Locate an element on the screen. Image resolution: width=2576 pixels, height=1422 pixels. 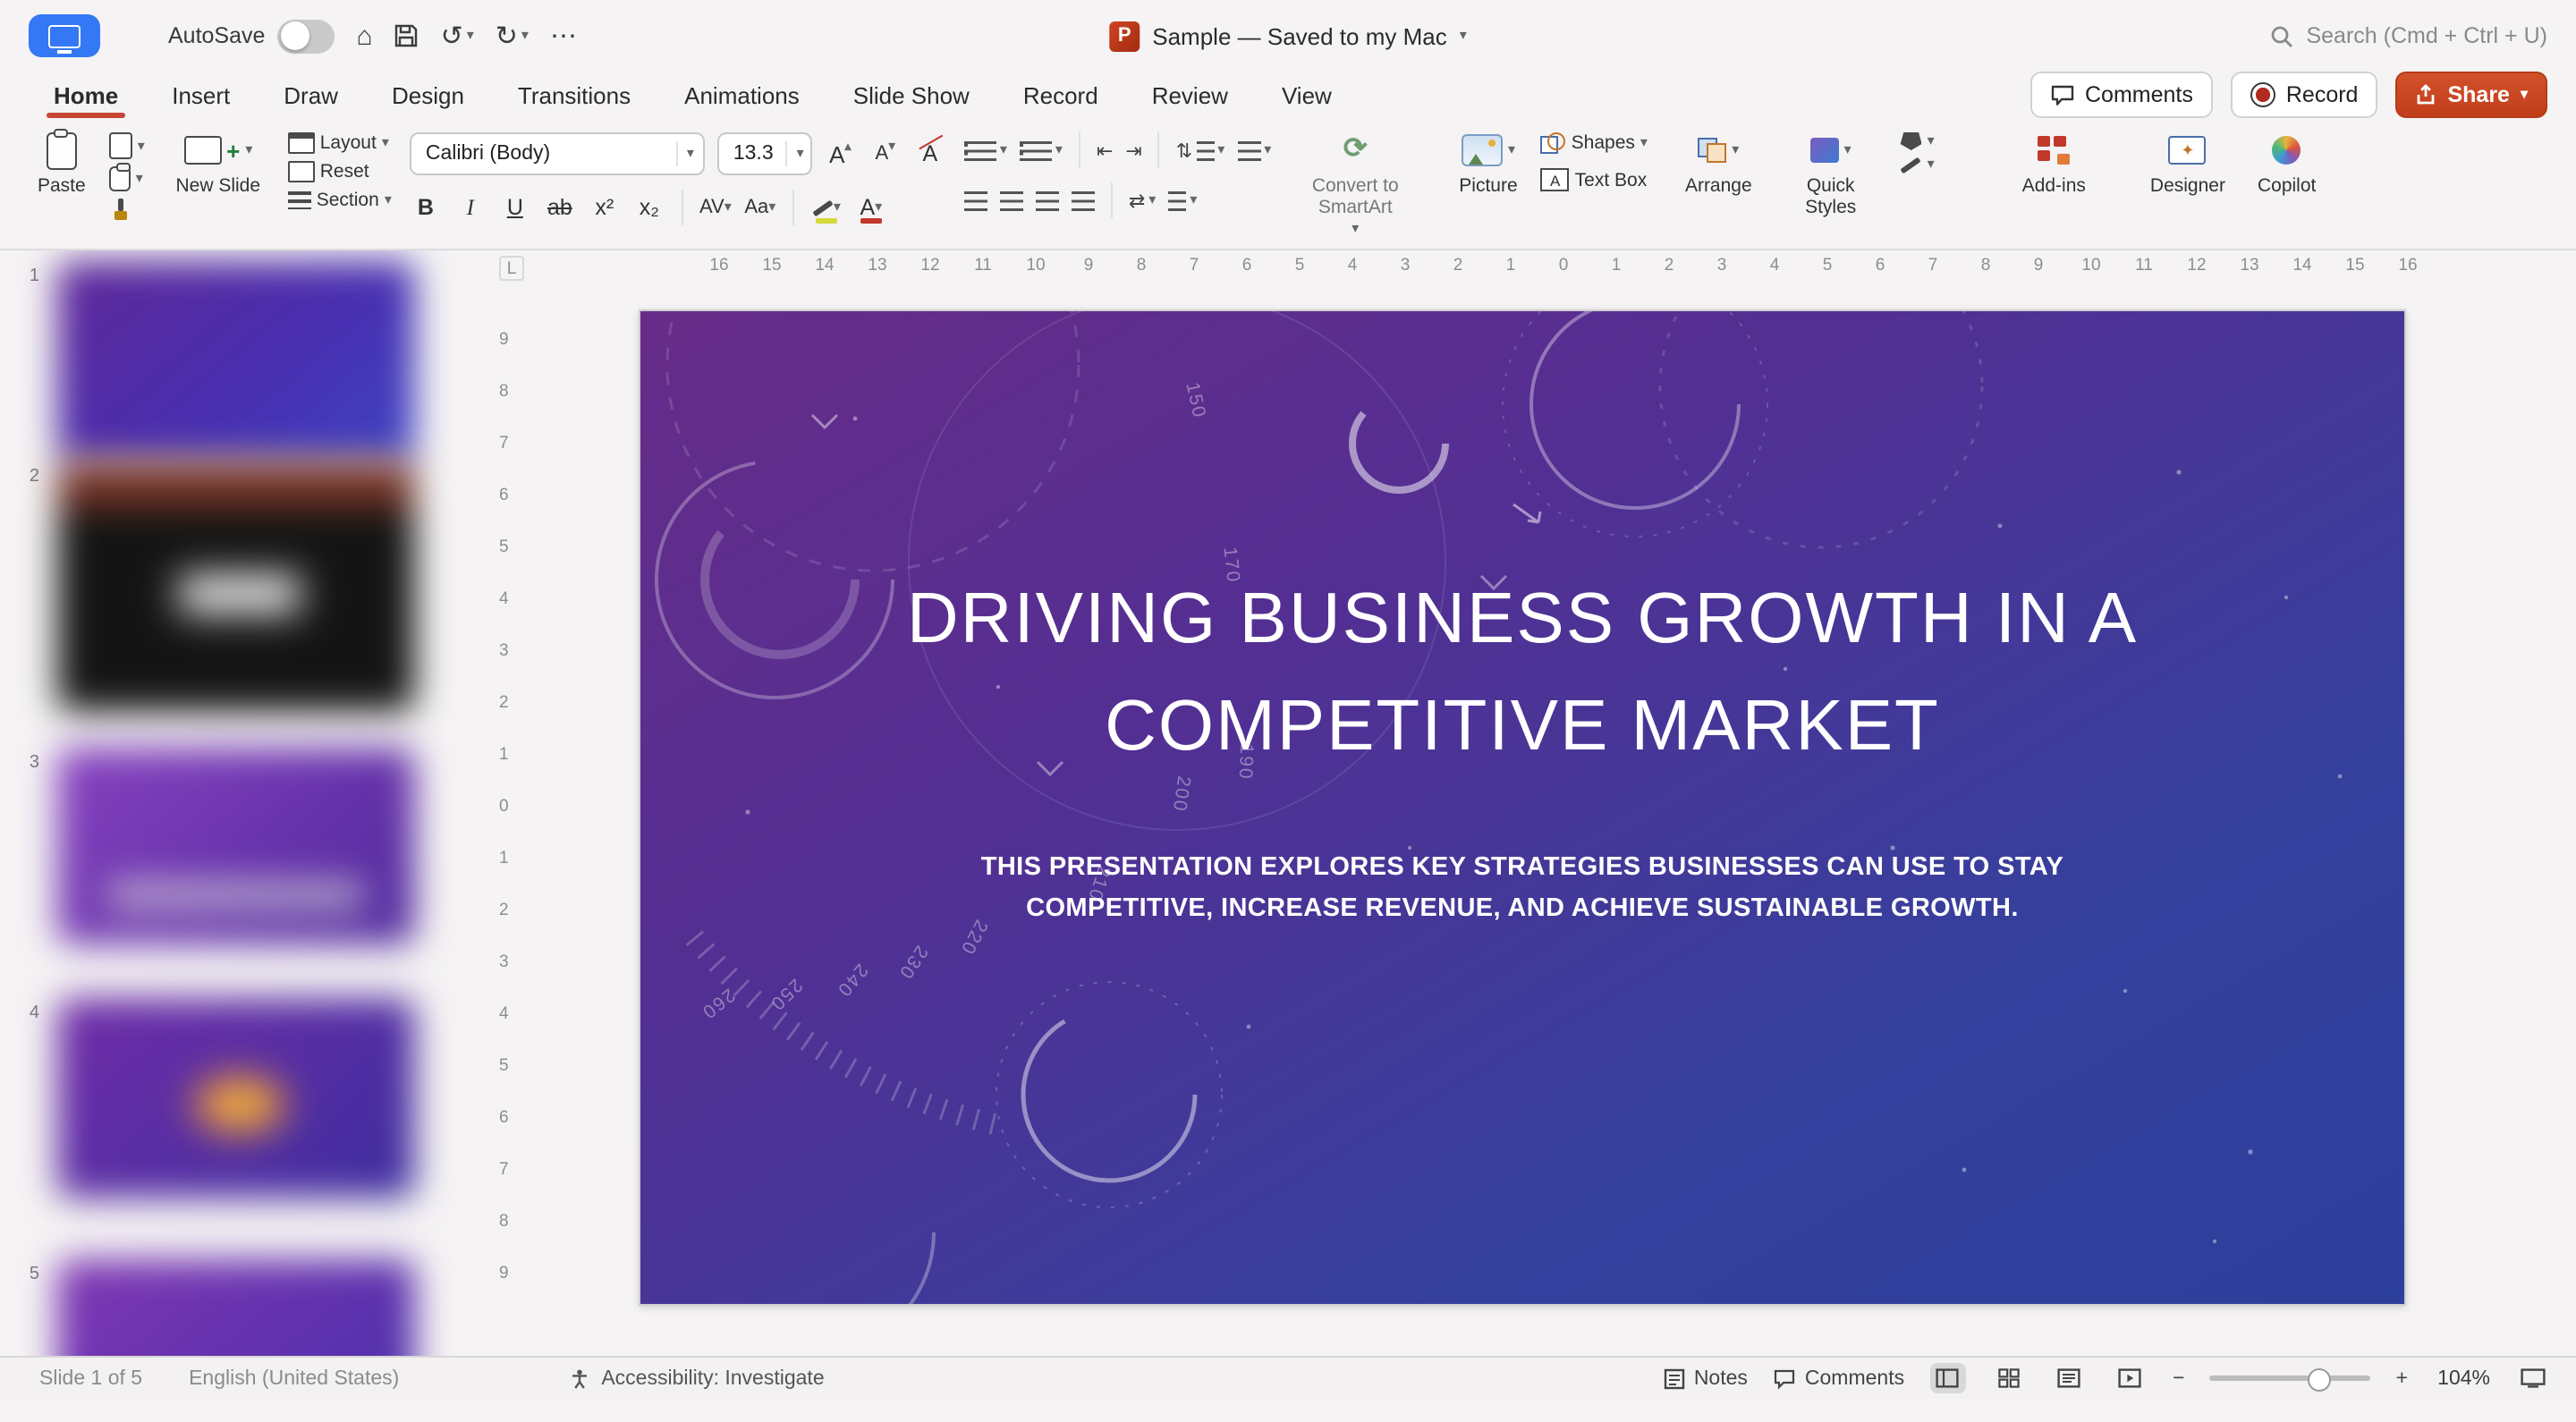
notes-button: Notes is located at coordinates (1706, 1378).